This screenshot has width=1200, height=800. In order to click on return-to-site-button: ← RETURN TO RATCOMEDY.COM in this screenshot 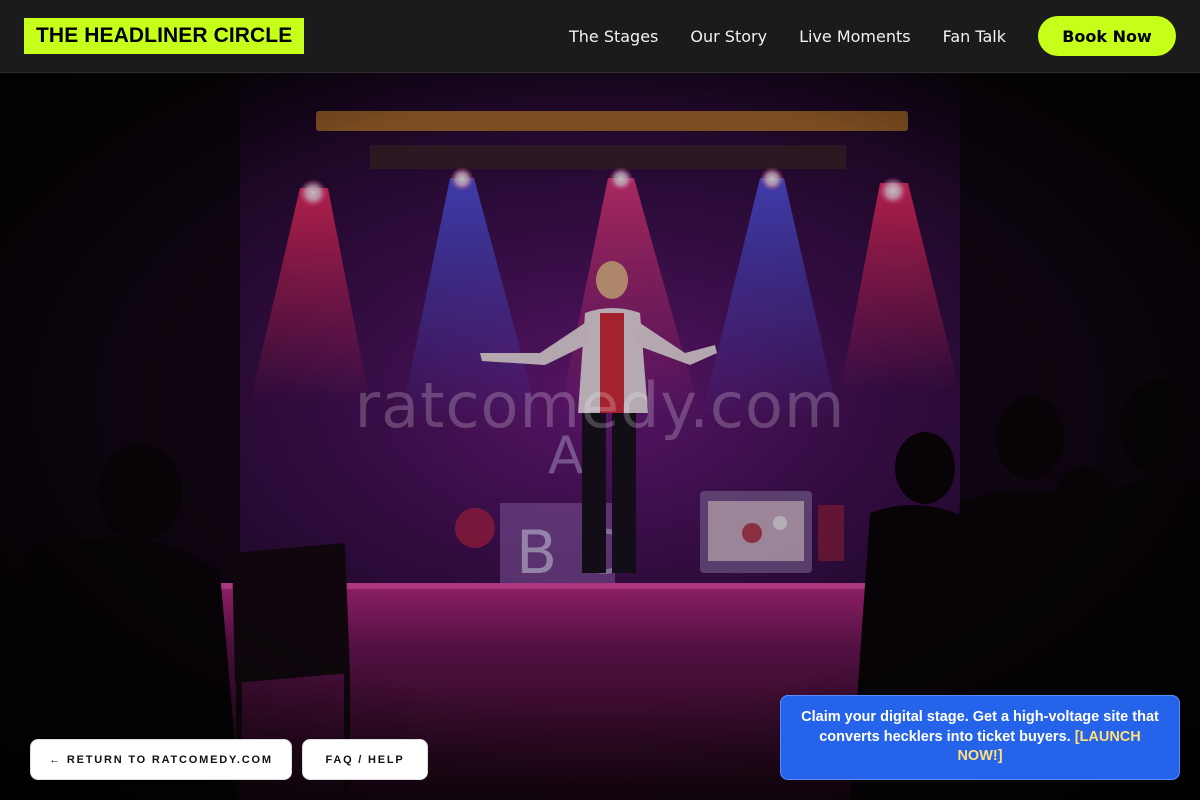, I will do `click(161, 759)`.